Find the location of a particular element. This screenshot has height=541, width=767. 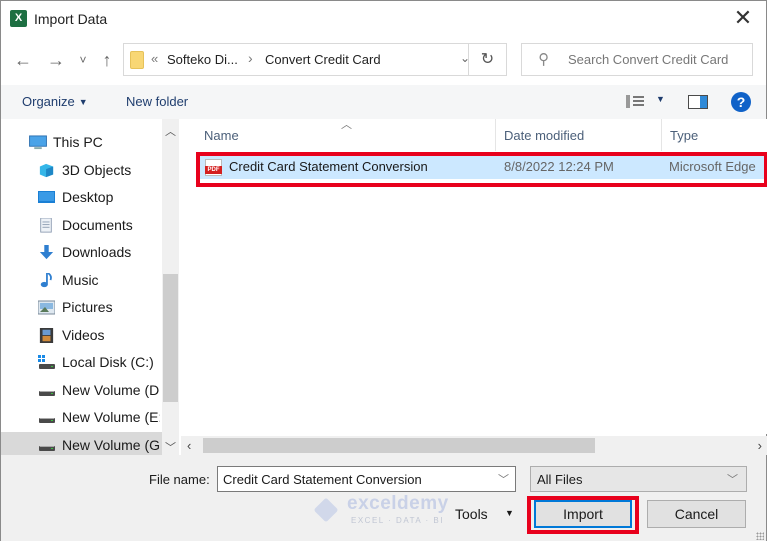

nav-label: Music is located at coordinates (80, 280).